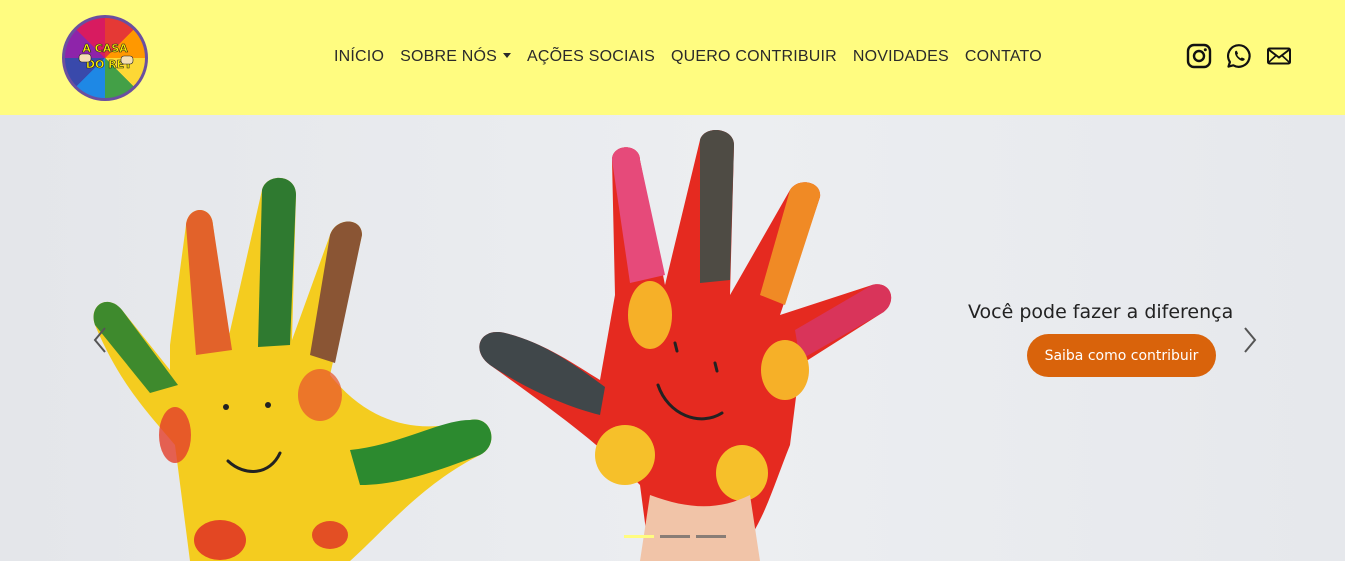 Image resolution: width=1345 pixels, height=561 pixels. Describe the element at coordinates (591, 57) in the screenshot. I see `nav-item-acoes-sociais: AÇÕES SOCIAIS` at that location.